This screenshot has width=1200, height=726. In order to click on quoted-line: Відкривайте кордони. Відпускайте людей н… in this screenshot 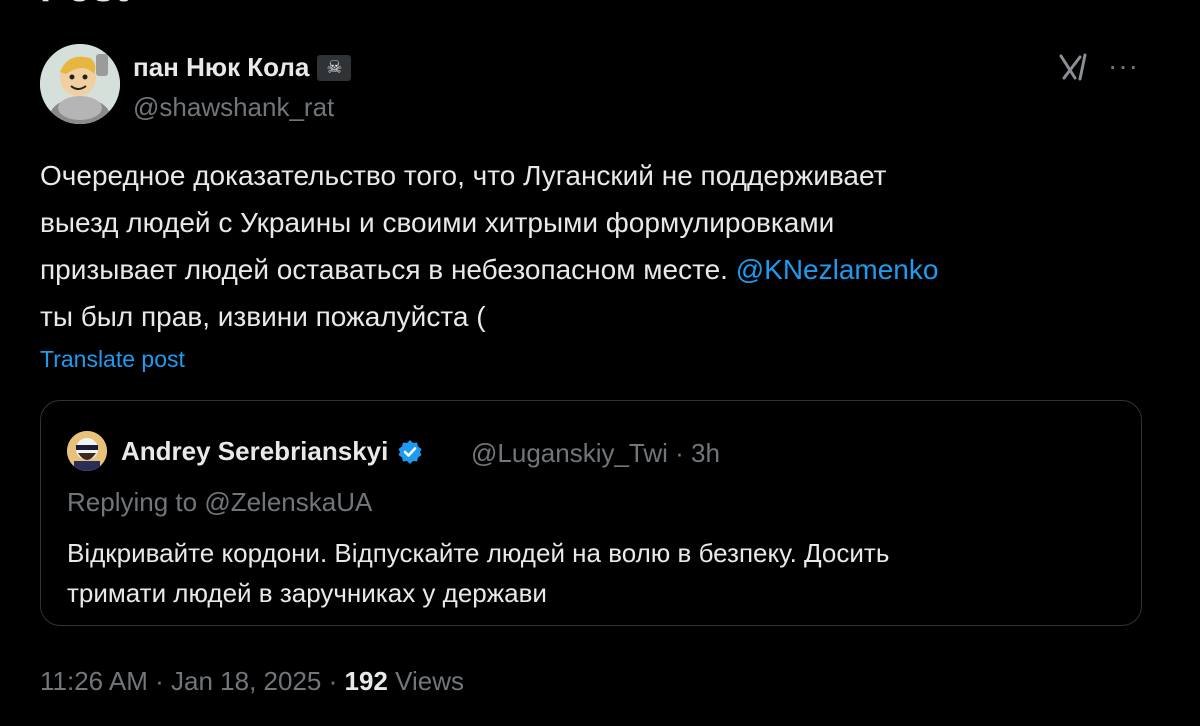, I will do `click(478, 553)`.